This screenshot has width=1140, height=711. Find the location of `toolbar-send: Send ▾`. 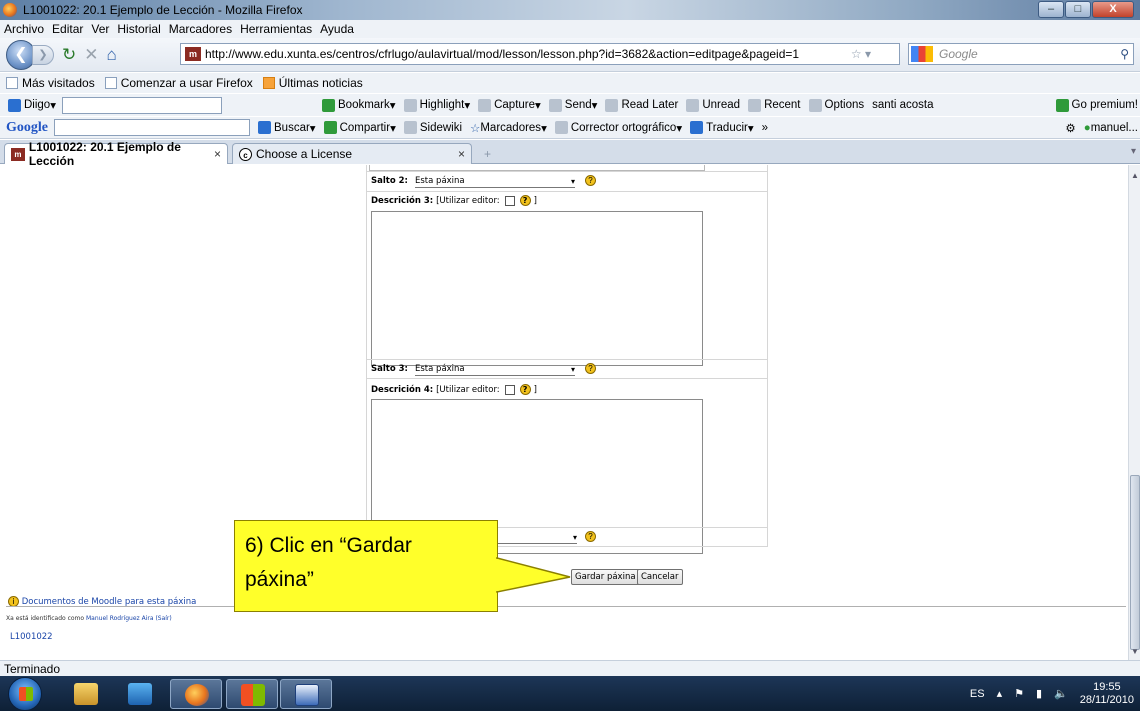

toolbar-send: Send ▾ is located at coordinates (572, 105).